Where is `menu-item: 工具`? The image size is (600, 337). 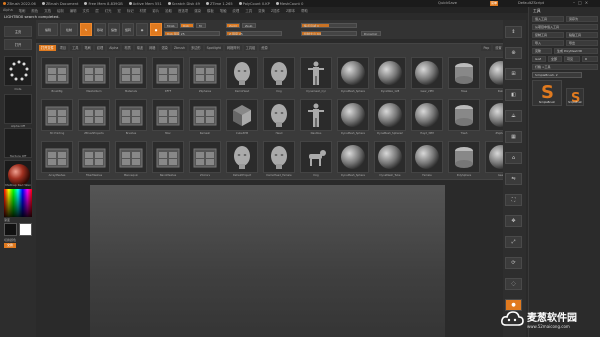 menu-item: 工具 is located at coordinates (248, 10).